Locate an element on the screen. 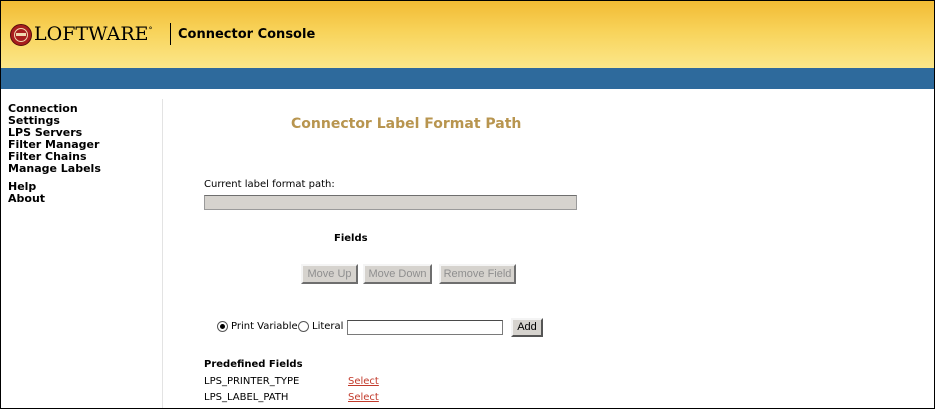  nav-bar is located at coordinates (467, 78).